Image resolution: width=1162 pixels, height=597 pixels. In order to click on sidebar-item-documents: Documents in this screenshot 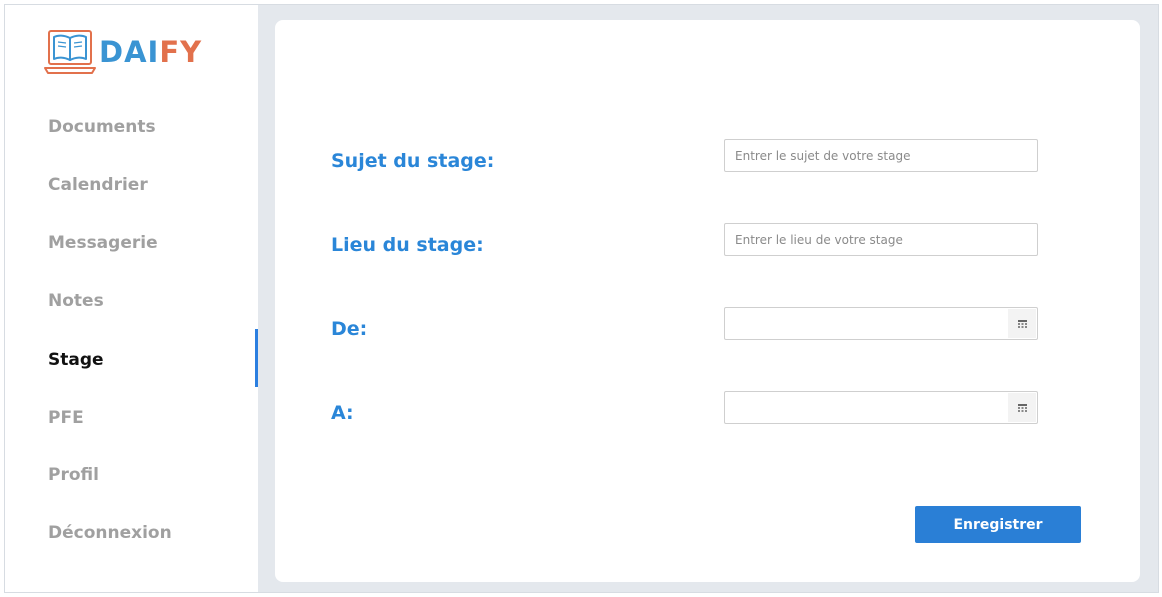, I will do `click(102, 127)`.